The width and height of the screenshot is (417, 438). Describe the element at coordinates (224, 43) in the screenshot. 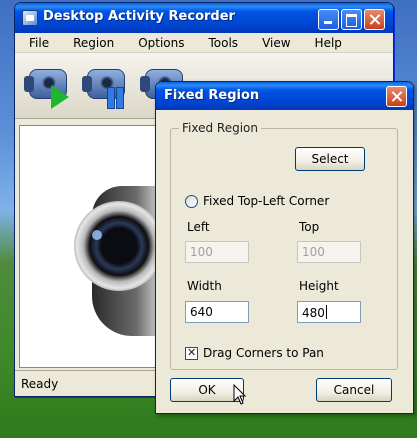

I see `menu-tools: Tools` at that location.